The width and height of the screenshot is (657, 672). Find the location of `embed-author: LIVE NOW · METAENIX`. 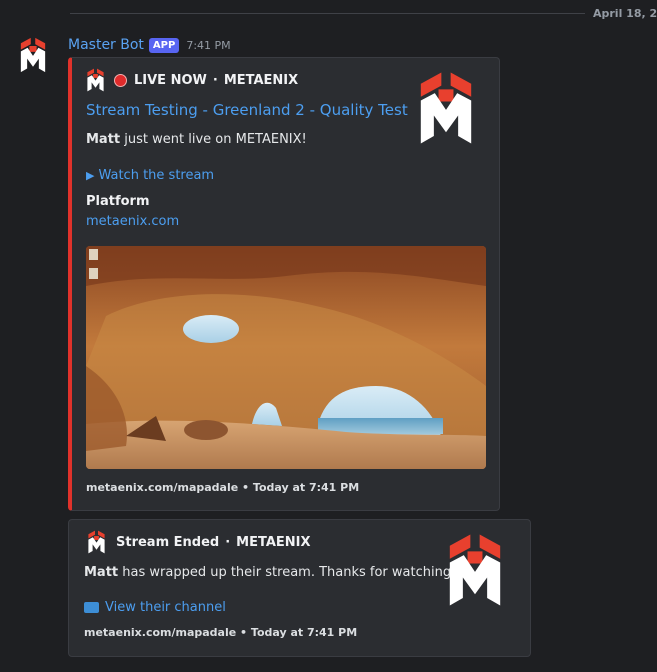

embed-author: LIVE NOW · METAENIX is located at coordinates (192, 80).